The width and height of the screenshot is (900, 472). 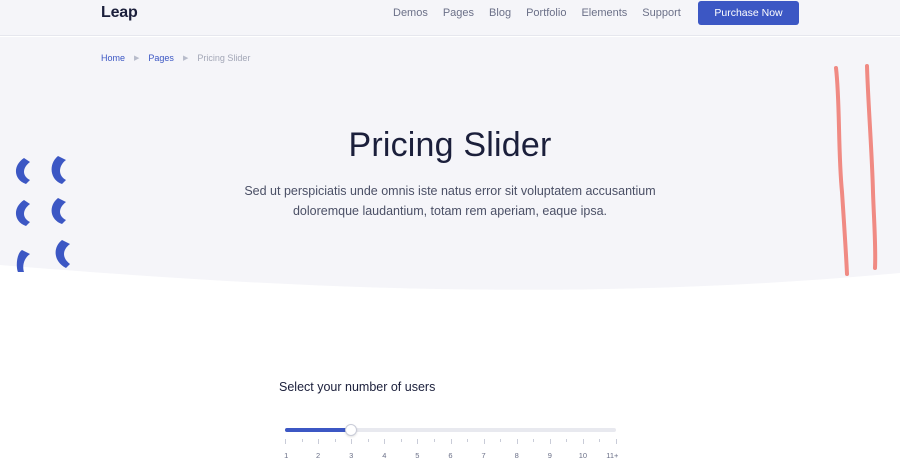 I want to click on slider-tick-label: 9, so click(x=549, y=455).